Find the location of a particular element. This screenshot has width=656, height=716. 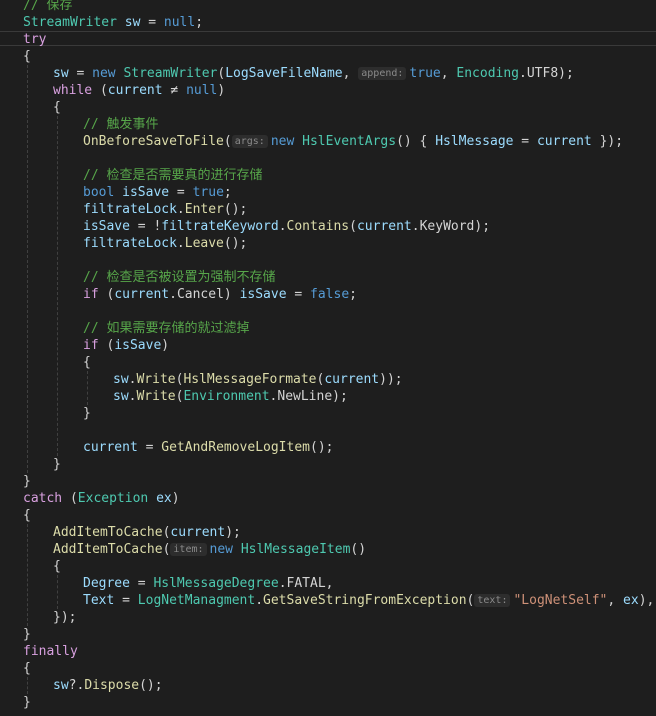

code-line: AddItemToCache(item: new HslMessageItem() is located at coordinates (328, 549).